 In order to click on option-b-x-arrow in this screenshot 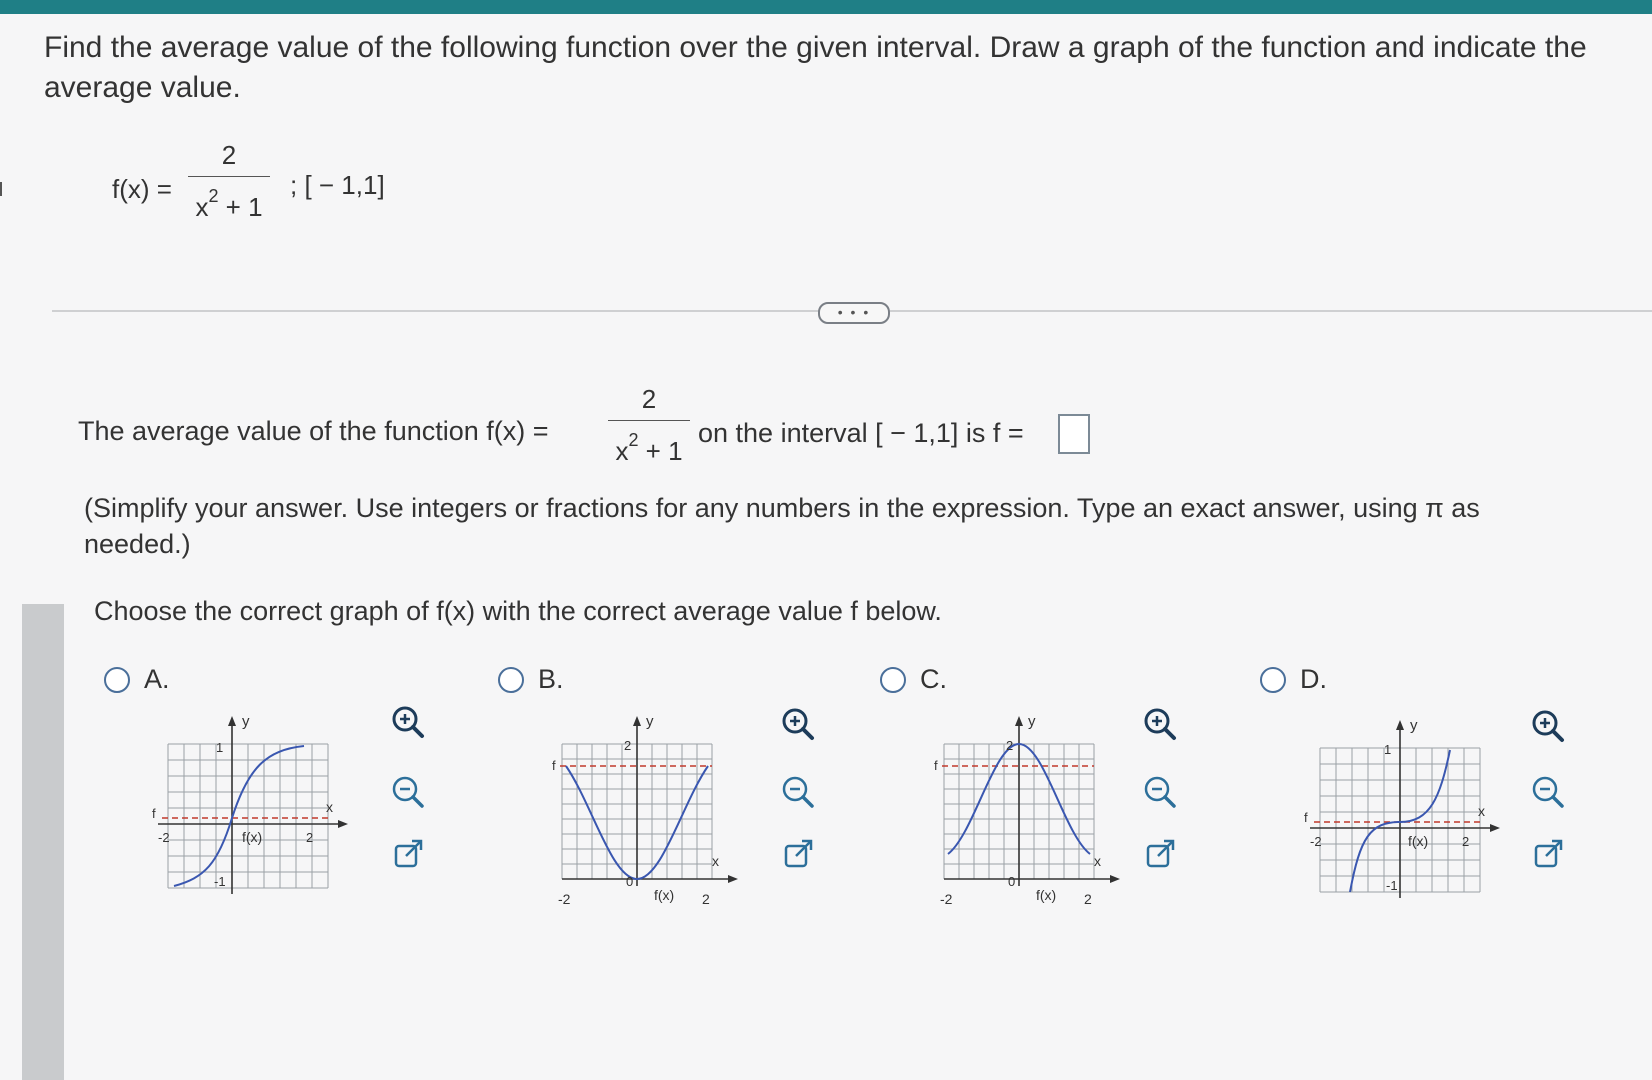, I will do `click(733, 879)`.